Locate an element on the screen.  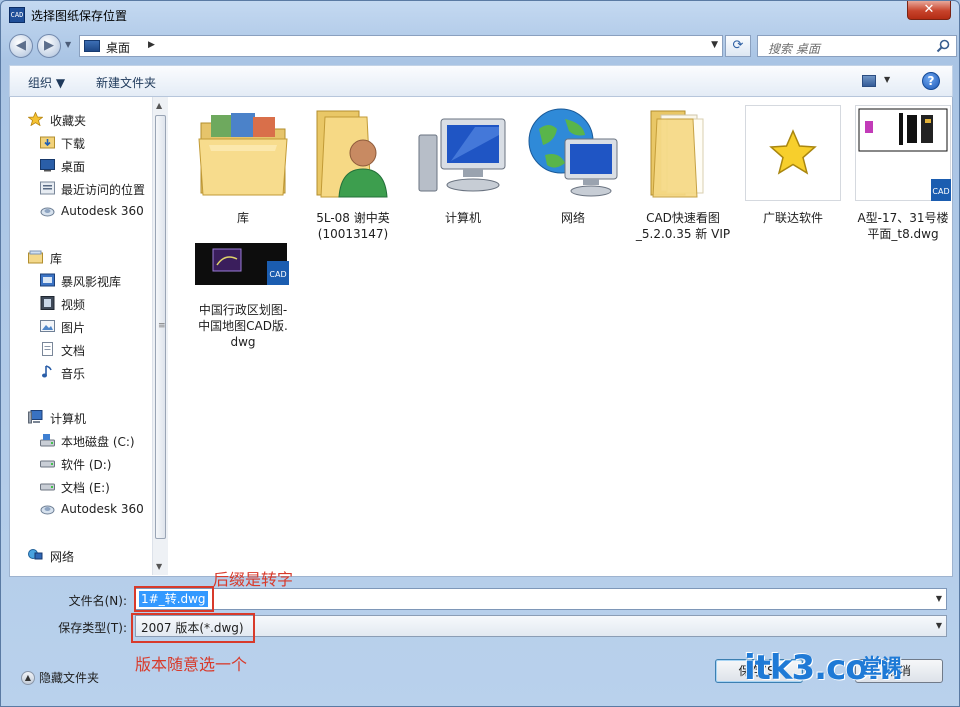
view-dropdown-icon: ▼ is located at coordinates (887, 79).